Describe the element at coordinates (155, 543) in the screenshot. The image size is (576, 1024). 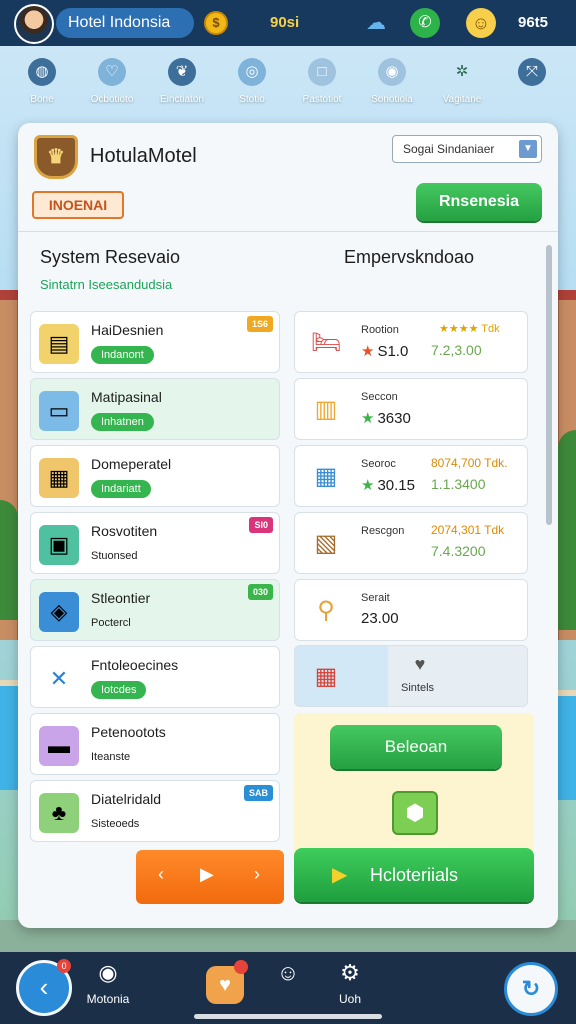
I see `system-item: ▣ Rosvotiten Stuonsed SI0` at that location.